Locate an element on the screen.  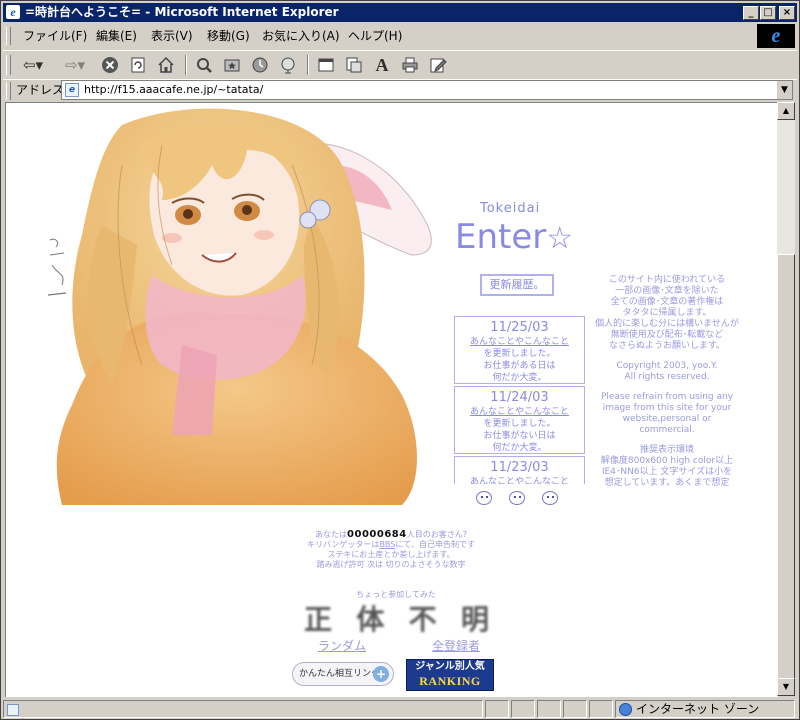
notice-english: image from this site for your is located at coordinates (667, 408).